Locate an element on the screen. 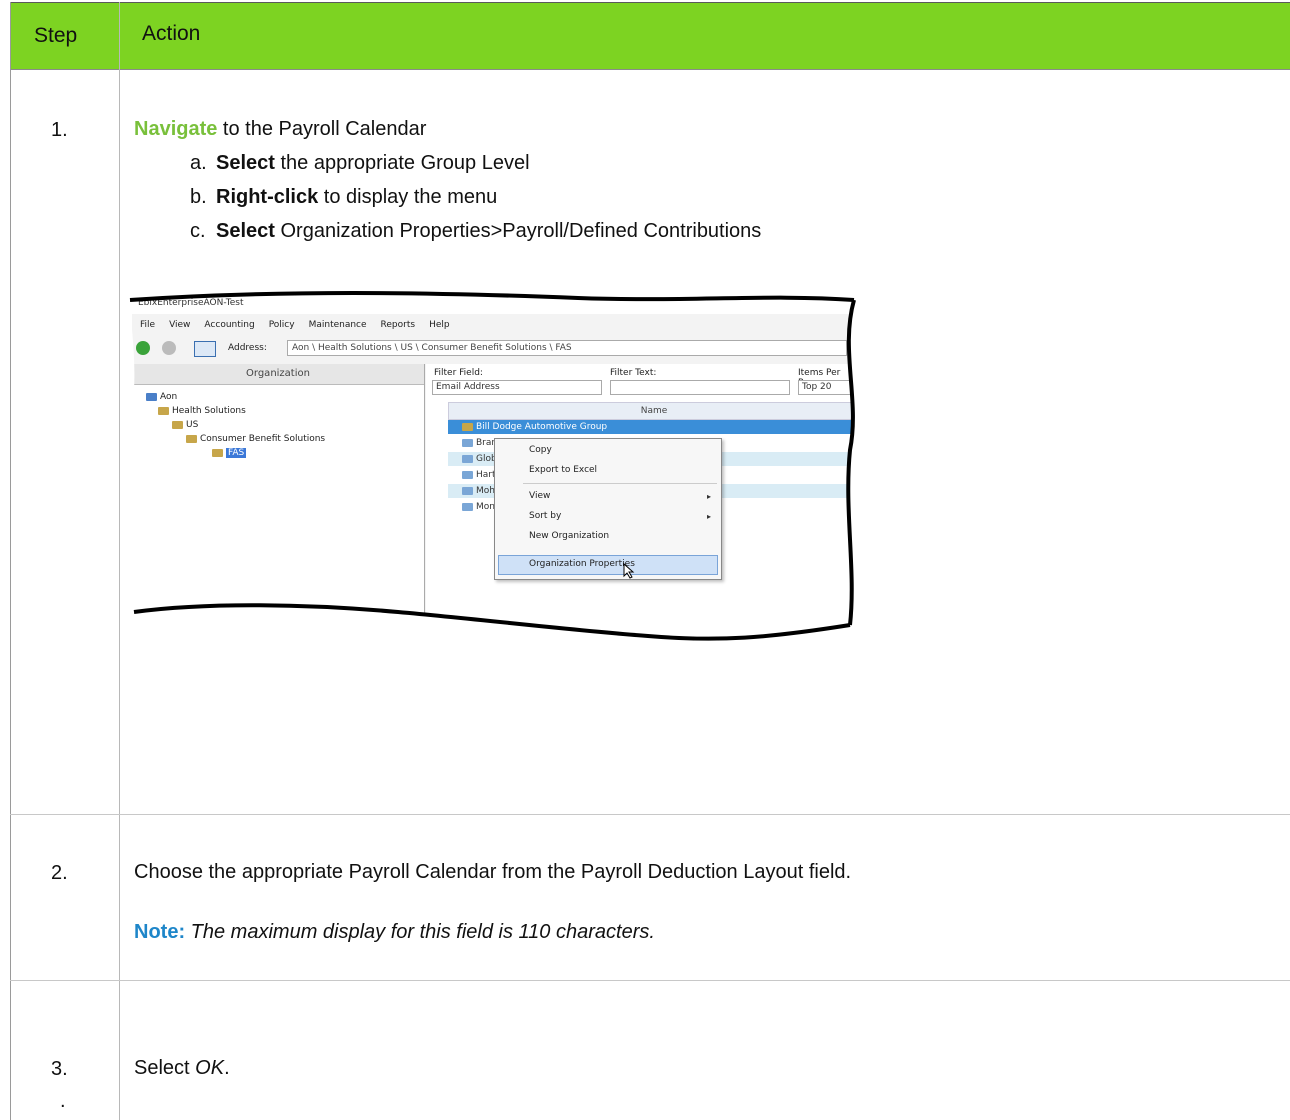  step-1-number: 1. is located at coordinates (59, 130).